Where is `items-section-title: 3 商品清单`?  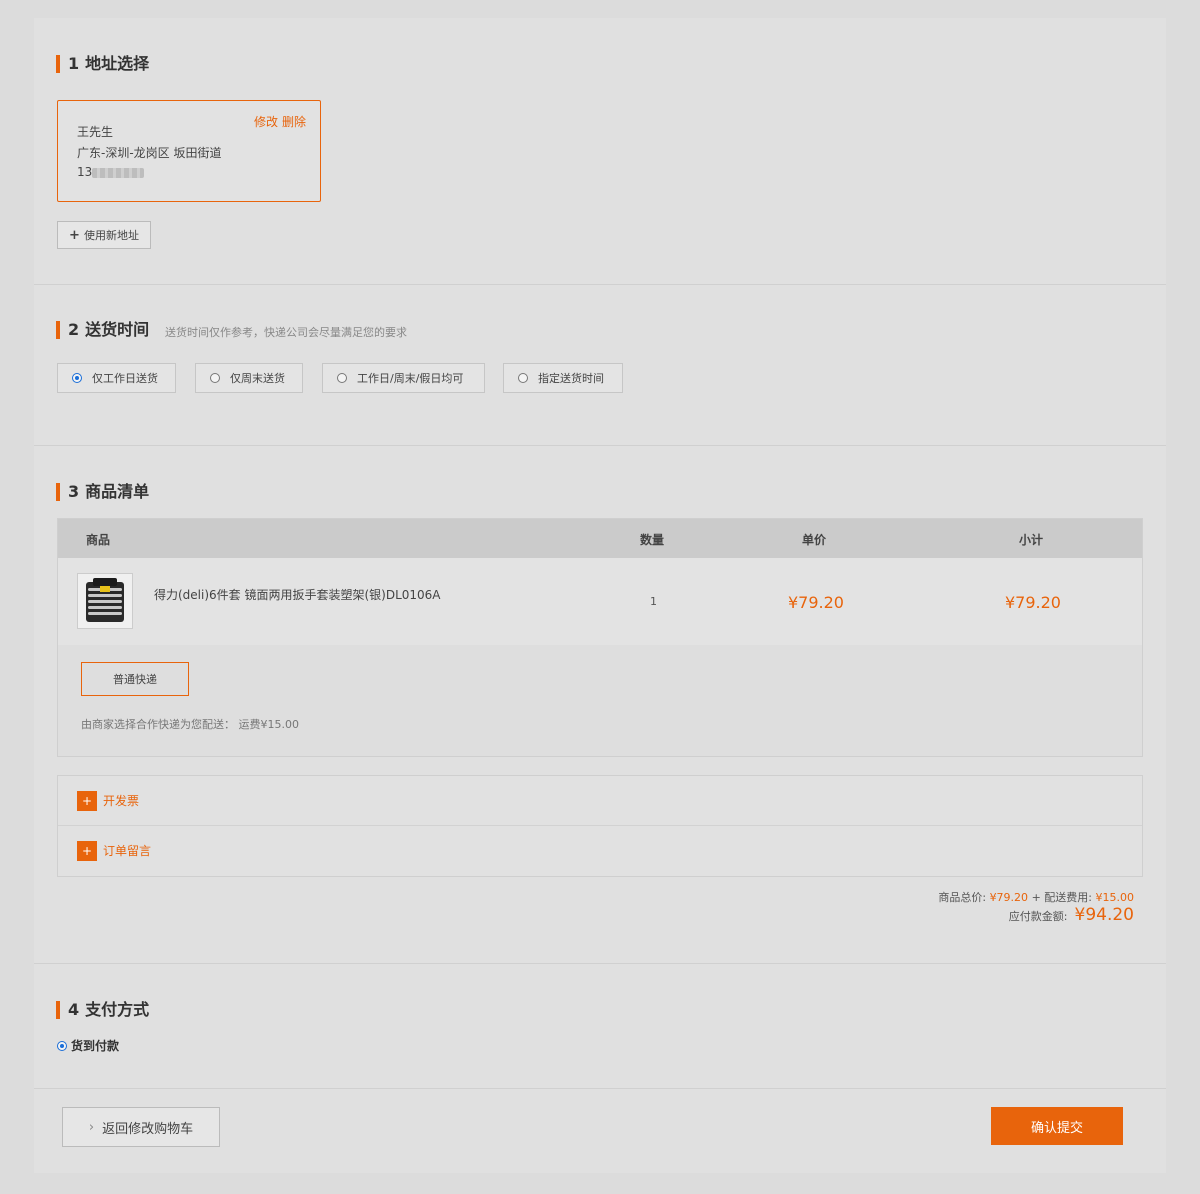 items-section-title: 3 商品清单 is located at coordinates (102, 492).